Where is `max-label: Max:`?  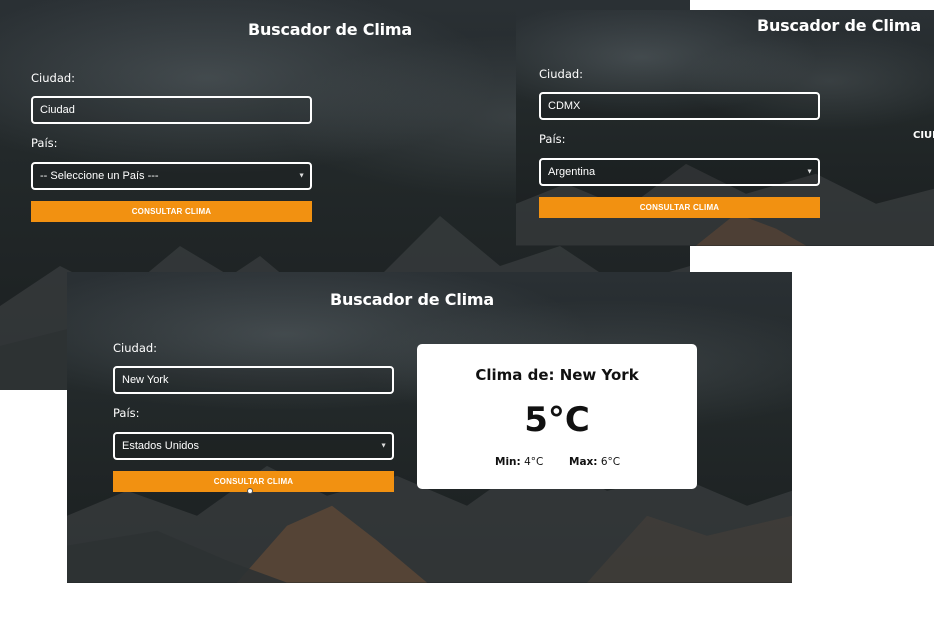 max-label: Max: is located at coordinates (583, 462).